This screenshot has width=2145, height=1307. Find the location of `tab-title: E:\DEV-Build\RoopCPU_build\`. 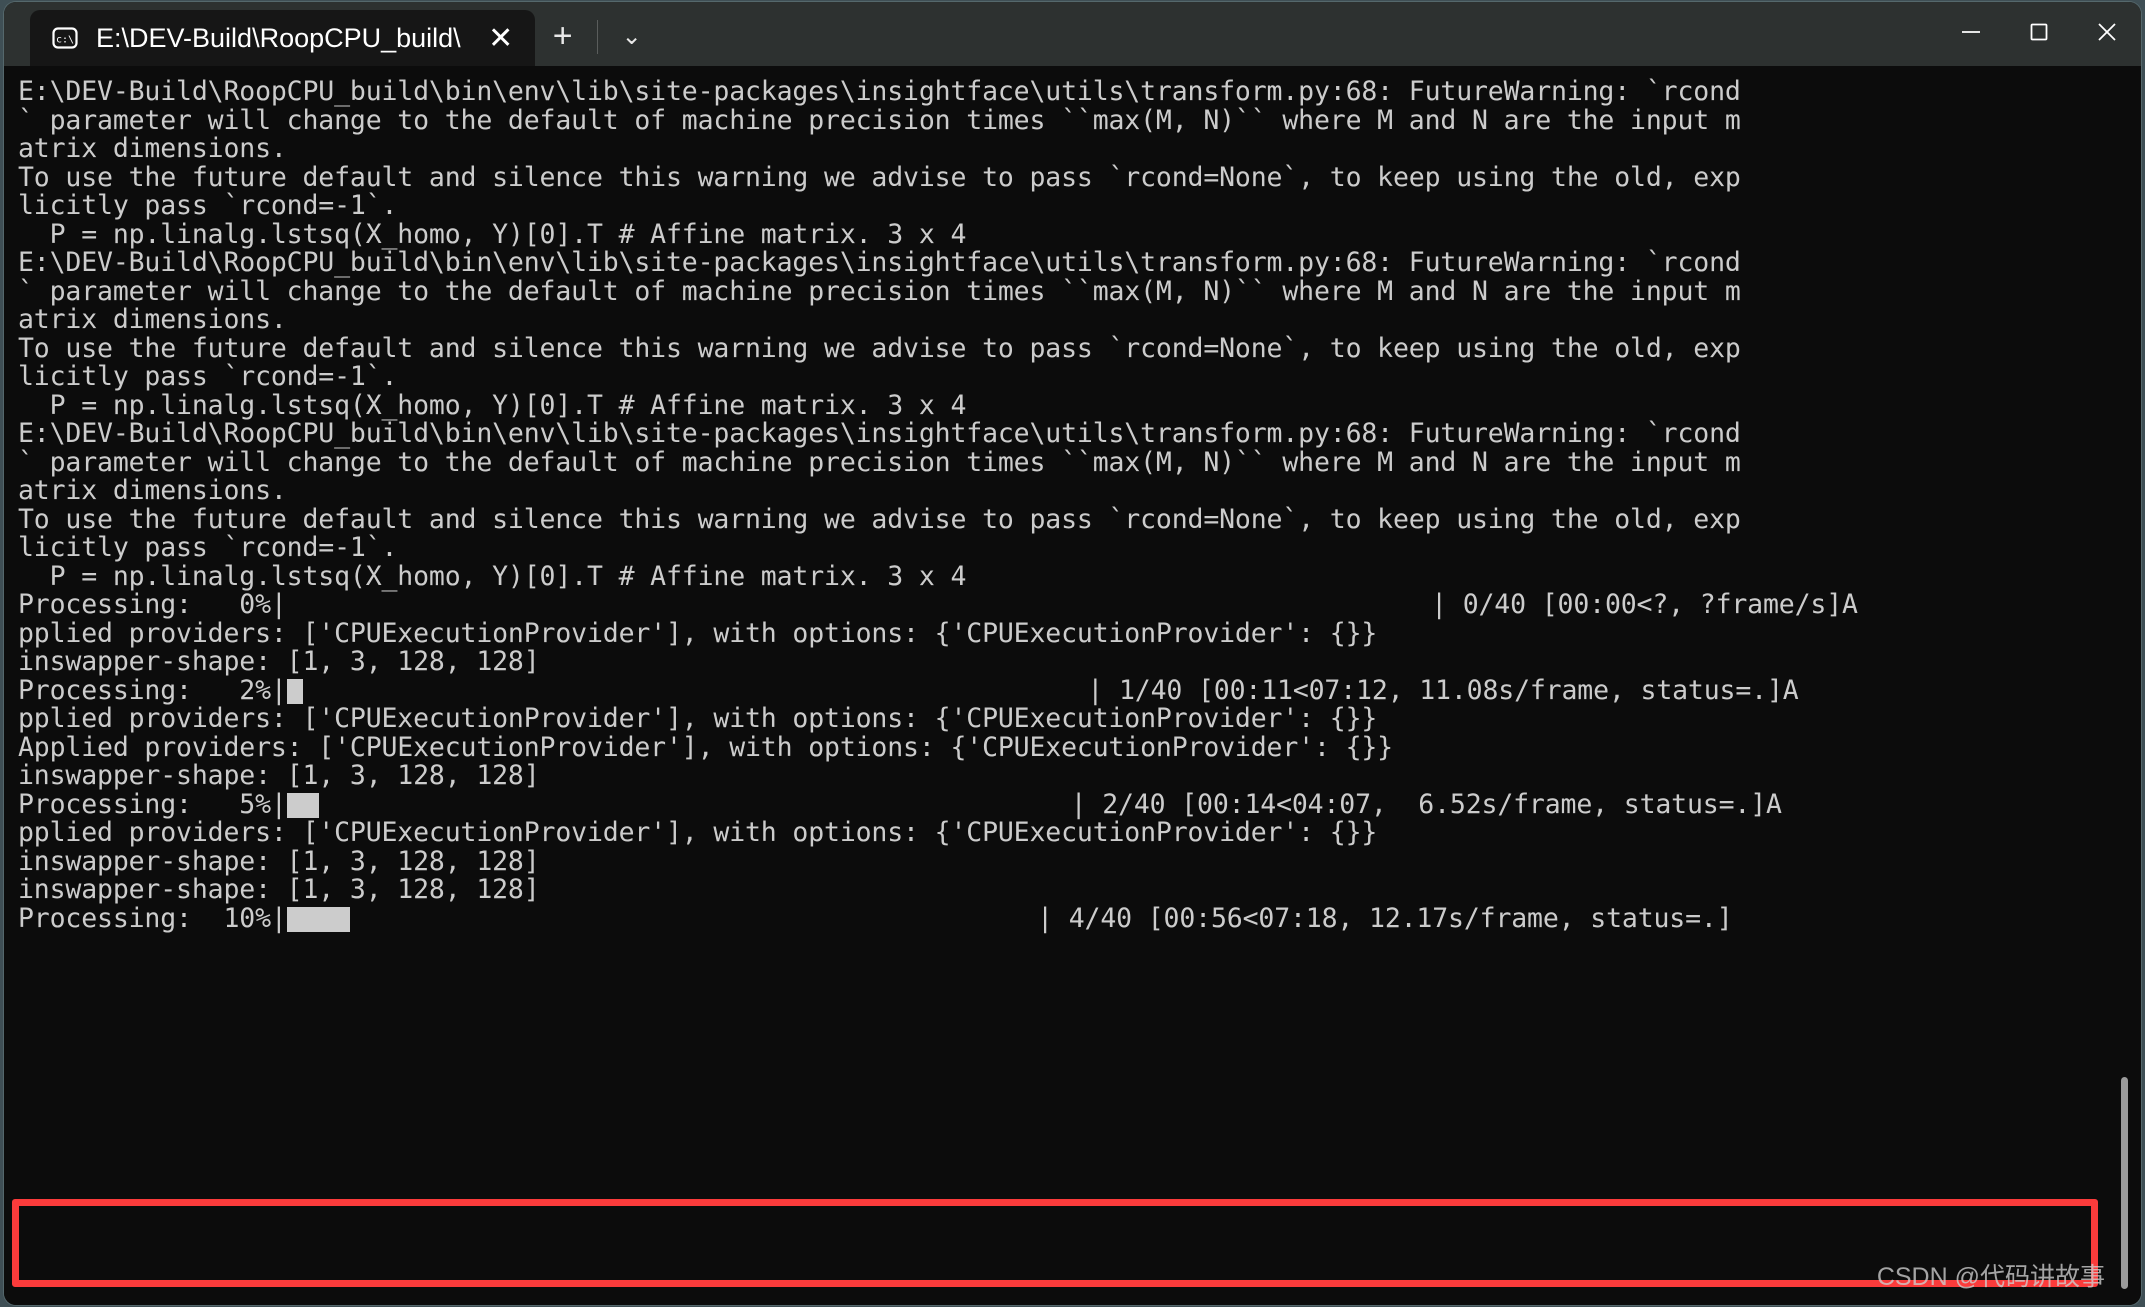

tab-title: E:\DEV-Build\RoopCPU_build\ is located at coordinates (278, 37).